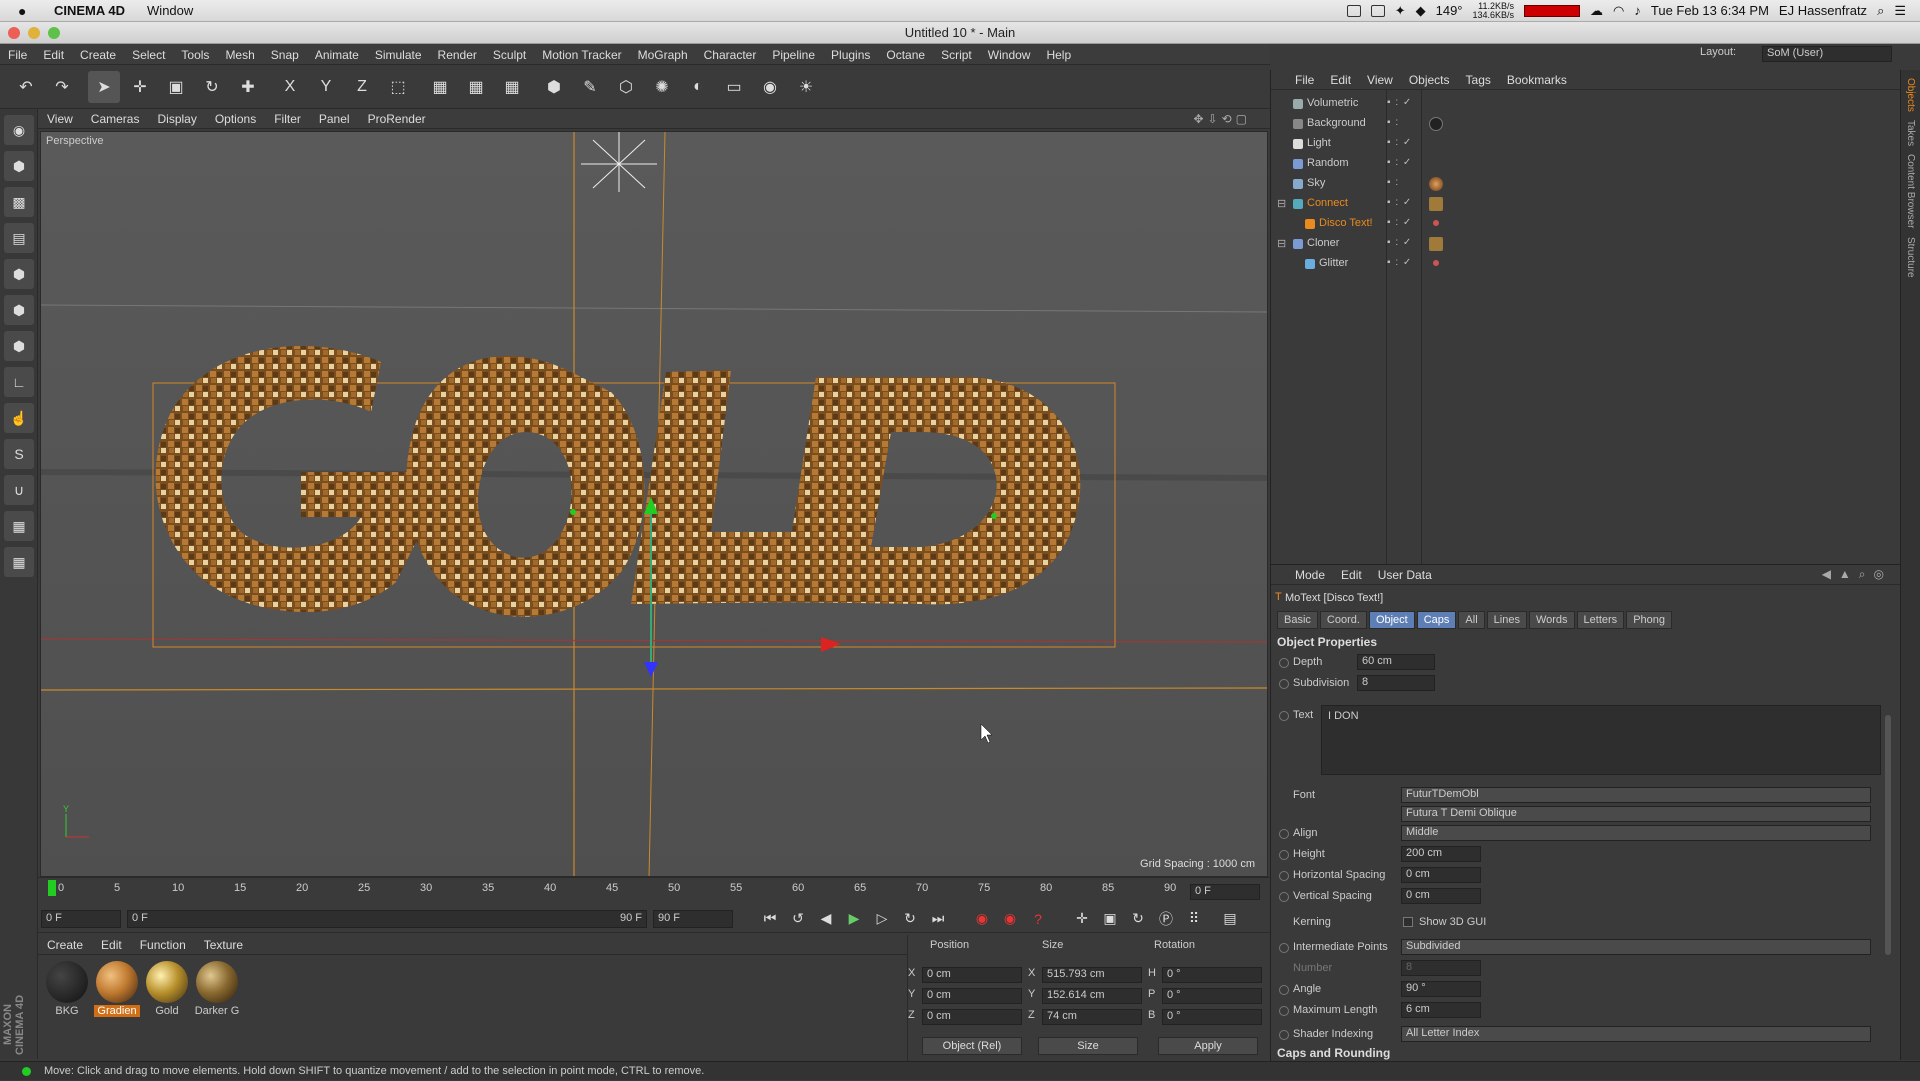  Describe the element at coordinates (19, 562) in the screenshot. I see `workplane-grid-icon: ▦` at that location.